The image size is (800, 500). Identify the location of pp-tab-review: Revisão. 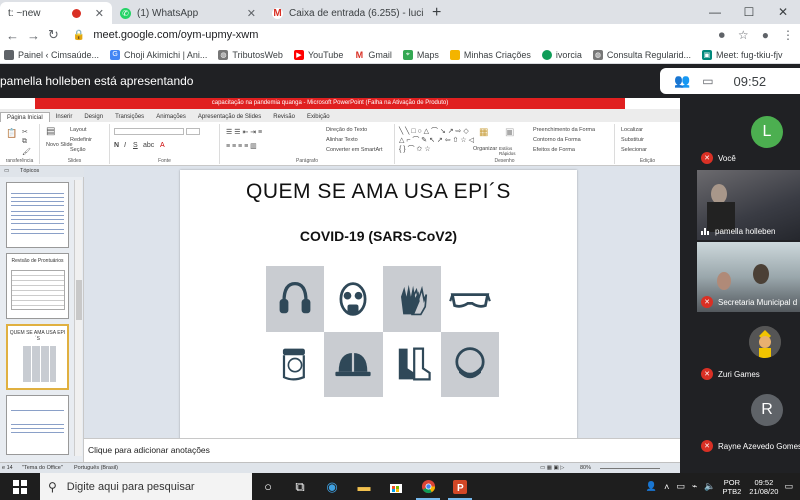
(284, 117).